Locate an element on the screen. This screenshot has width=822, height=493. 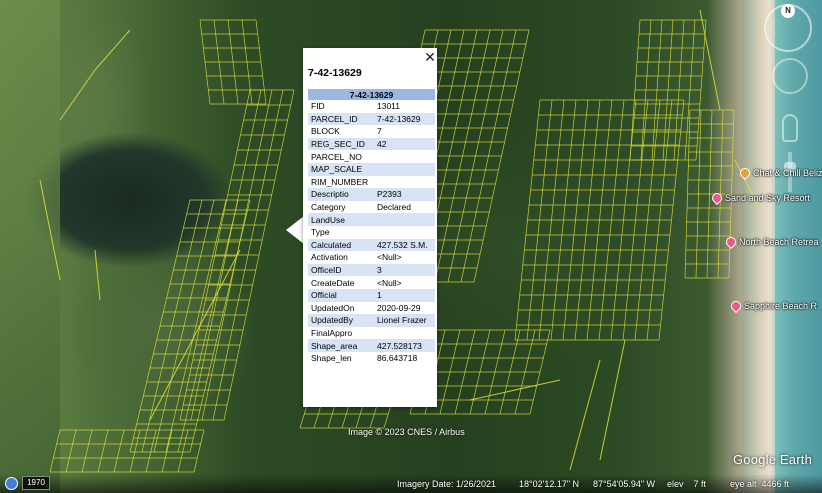
attribute-row: LandUse is located at coordinates (371, 219).